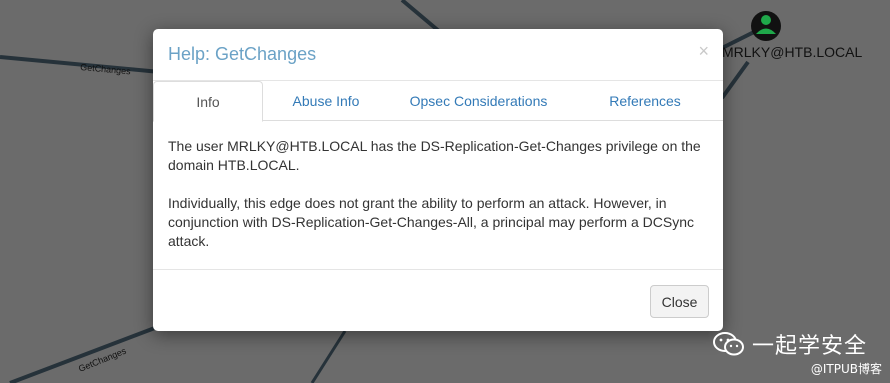  Describe the element at coordinates (645, 101) in the screenshot. I see `tab-references: References` at that location.